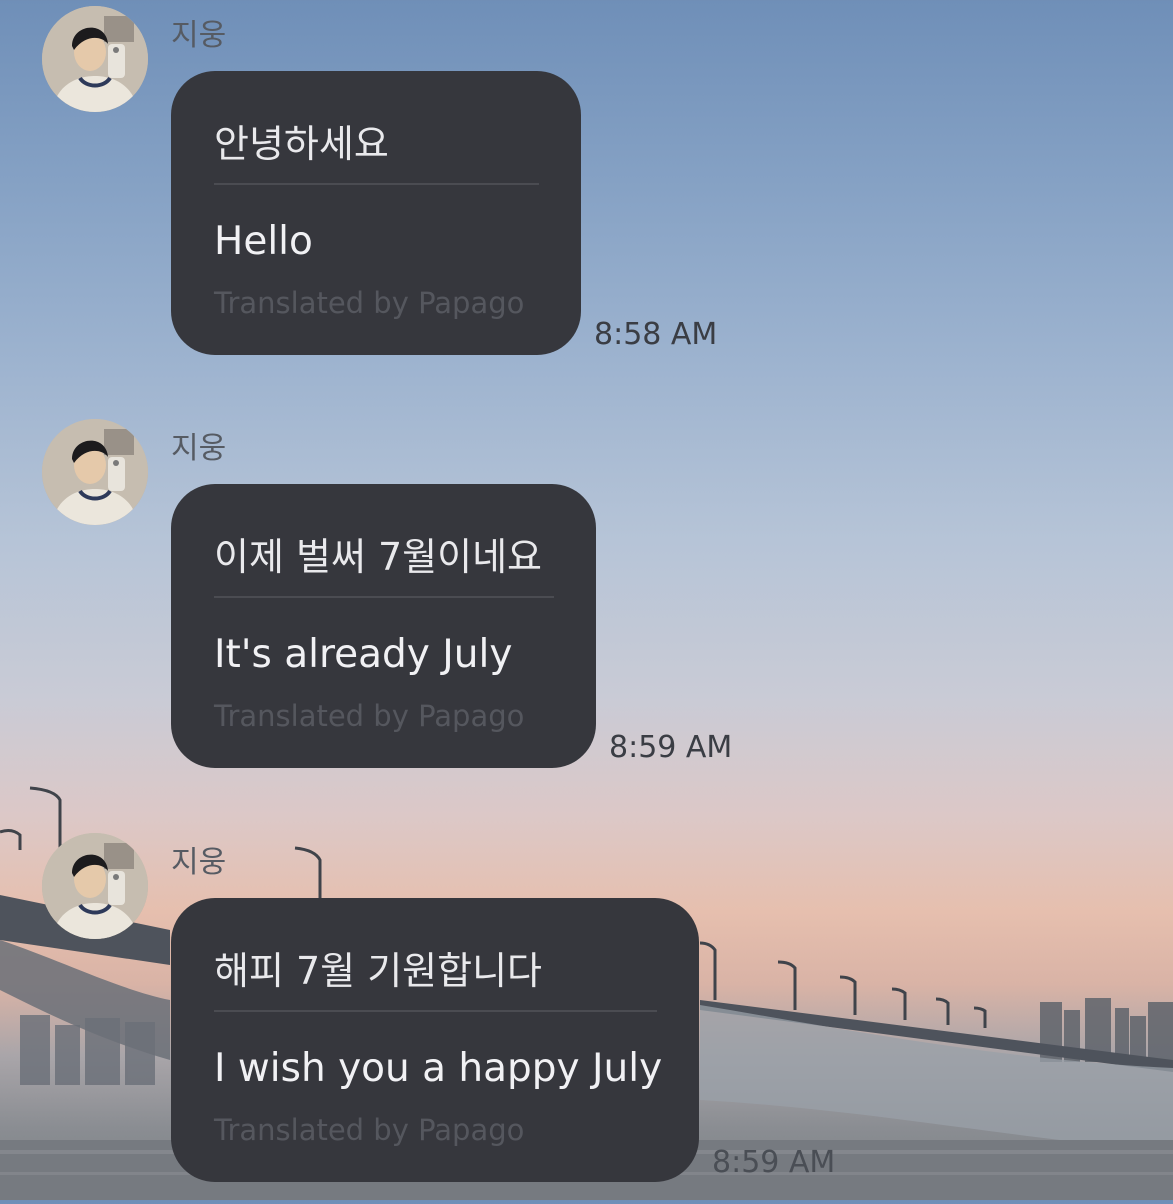  Describe the element at coordinates (378, 971) in the screenshot. I see `original-text: 해피 7월 기원합니다` at that location.